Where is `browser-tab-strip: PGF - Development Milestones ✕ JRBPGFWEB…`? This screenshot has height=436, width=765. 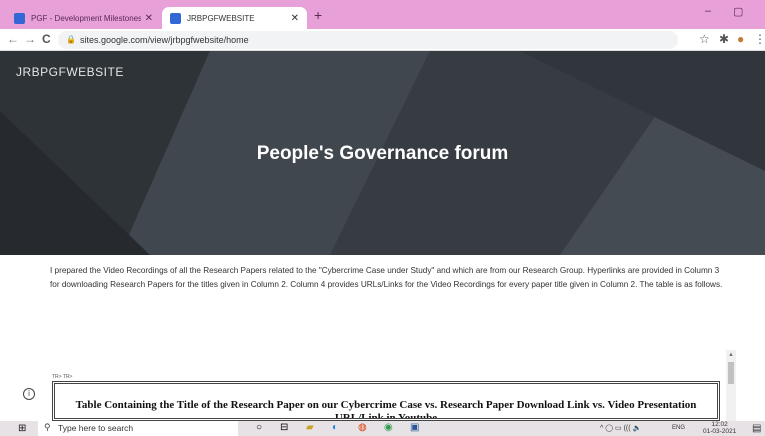 browser-tab-strip: PGF - Development Milestones ✕ JRBPGFWEB… is located at coordinates (382, 14).